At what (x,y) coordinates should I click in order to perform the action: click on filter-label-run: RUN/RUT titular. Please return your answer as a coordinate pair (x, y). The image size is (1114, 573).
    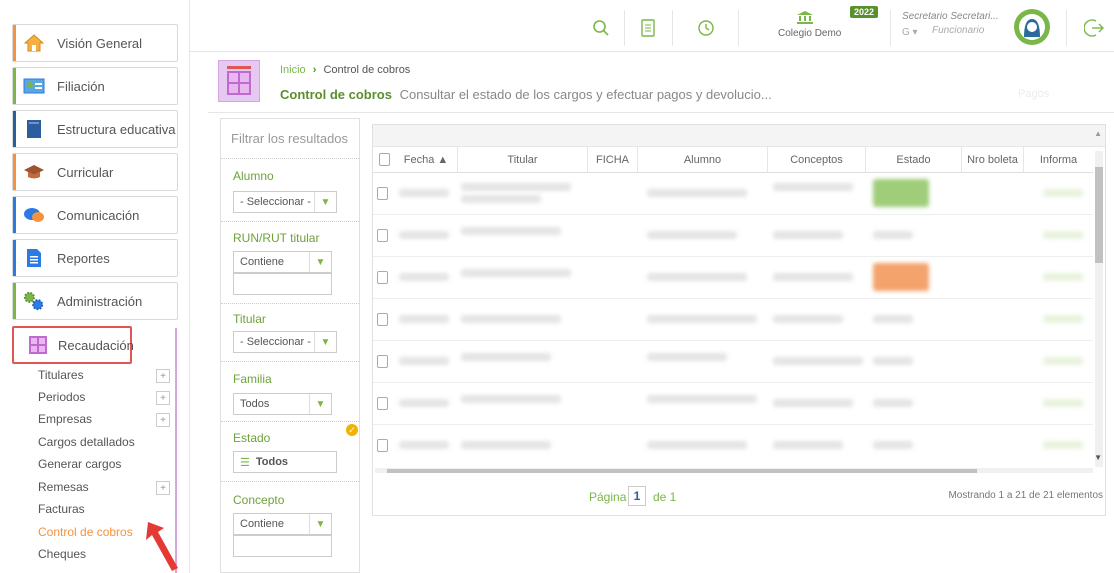
    Looking at the image, I should click on (276, 238).